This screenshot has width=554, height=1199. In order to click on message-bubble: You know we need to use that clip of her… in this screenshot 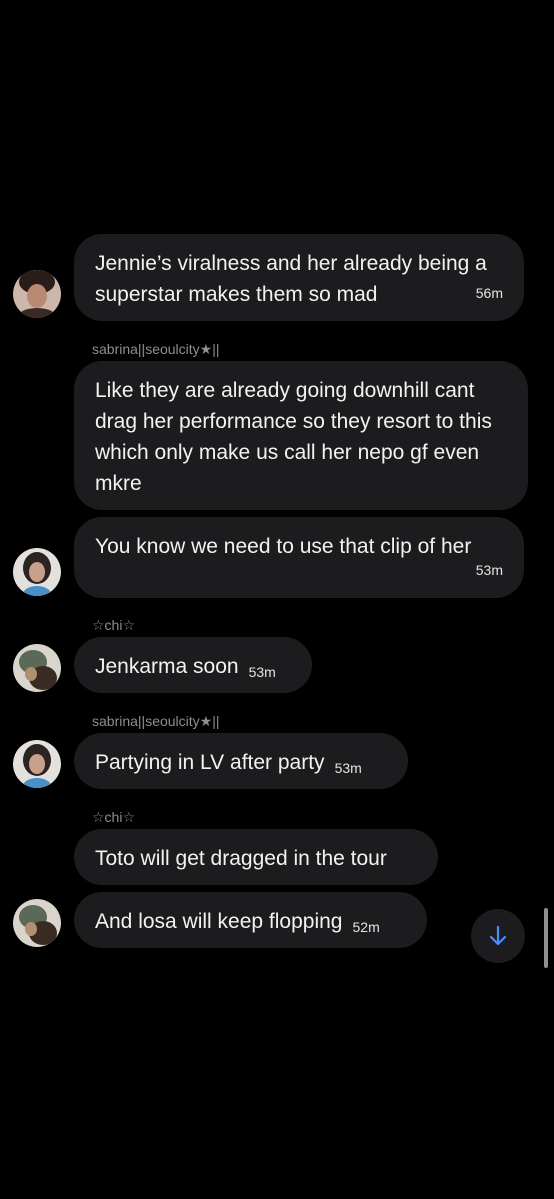, I will do `click(299, 557)`.